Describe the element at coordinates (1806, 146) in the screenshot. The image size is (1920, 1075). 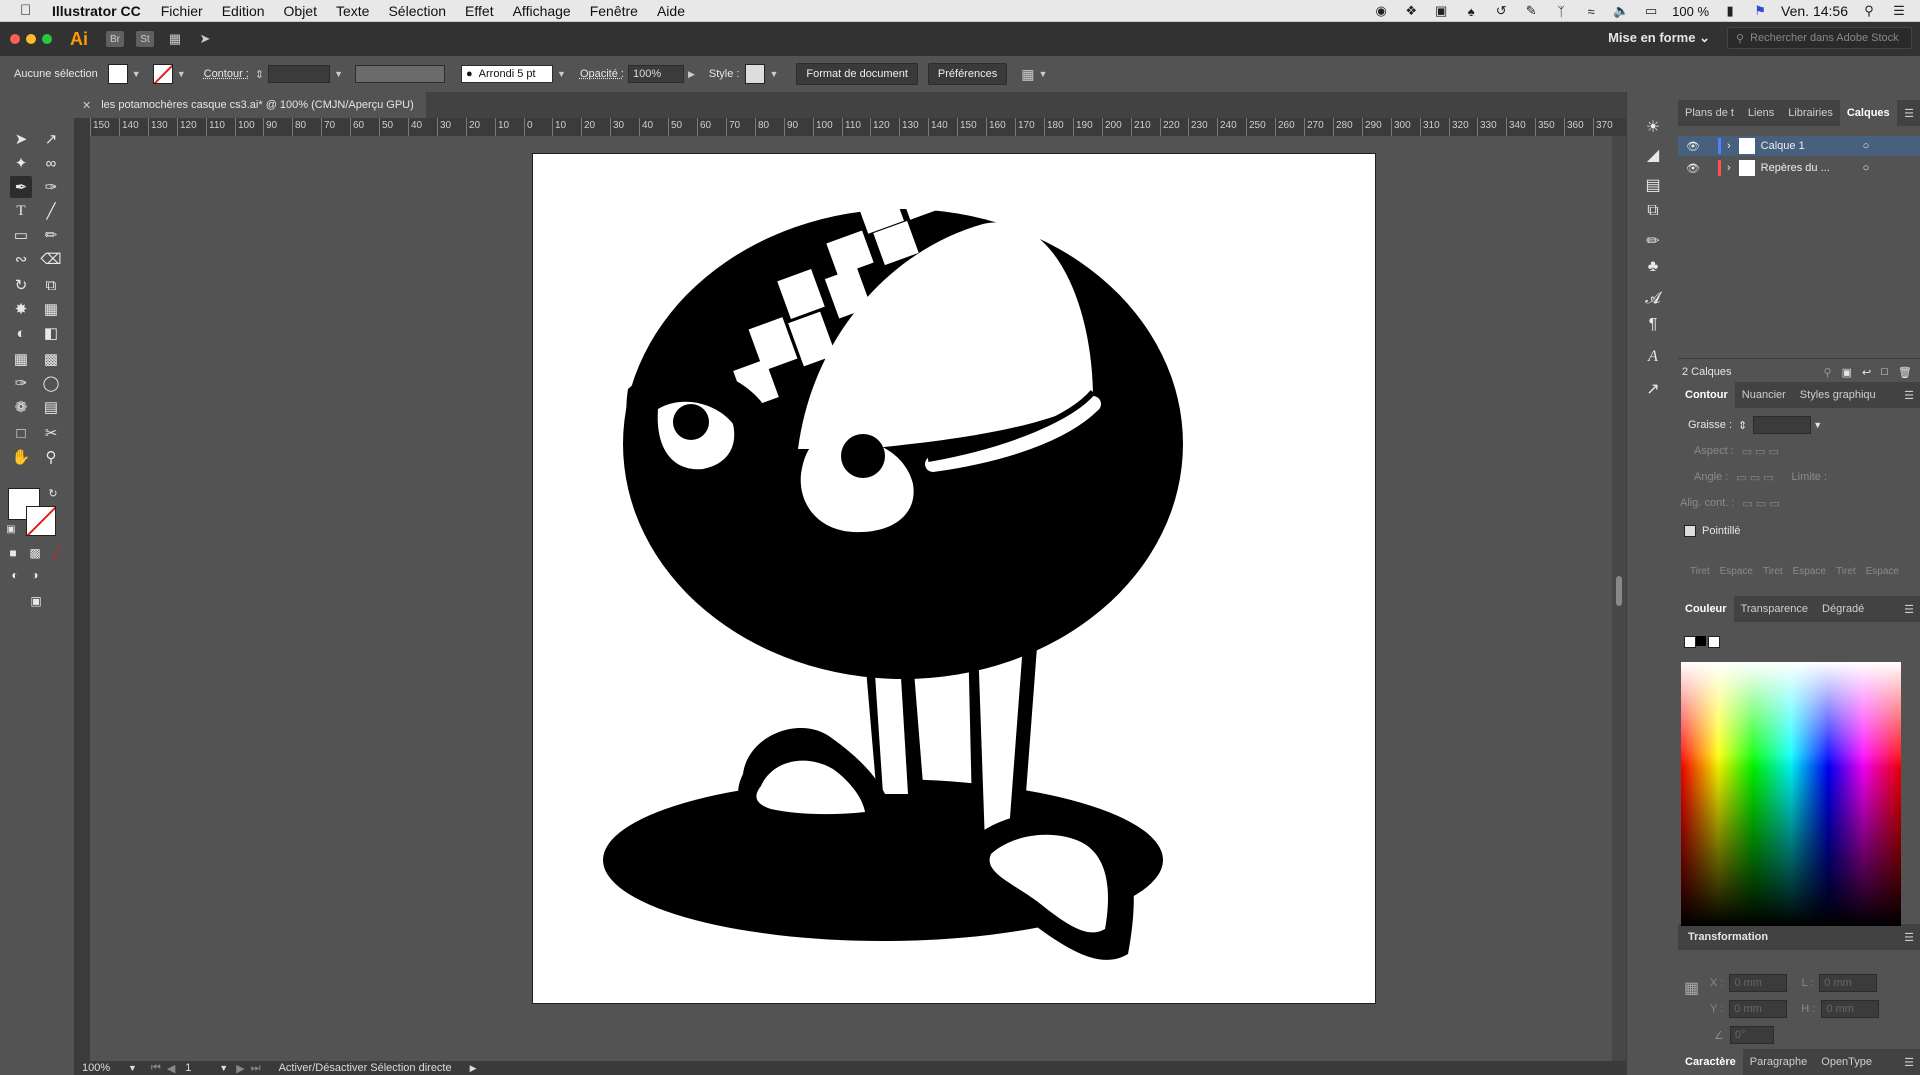
I see `layer-name: Calque 1` at that location.